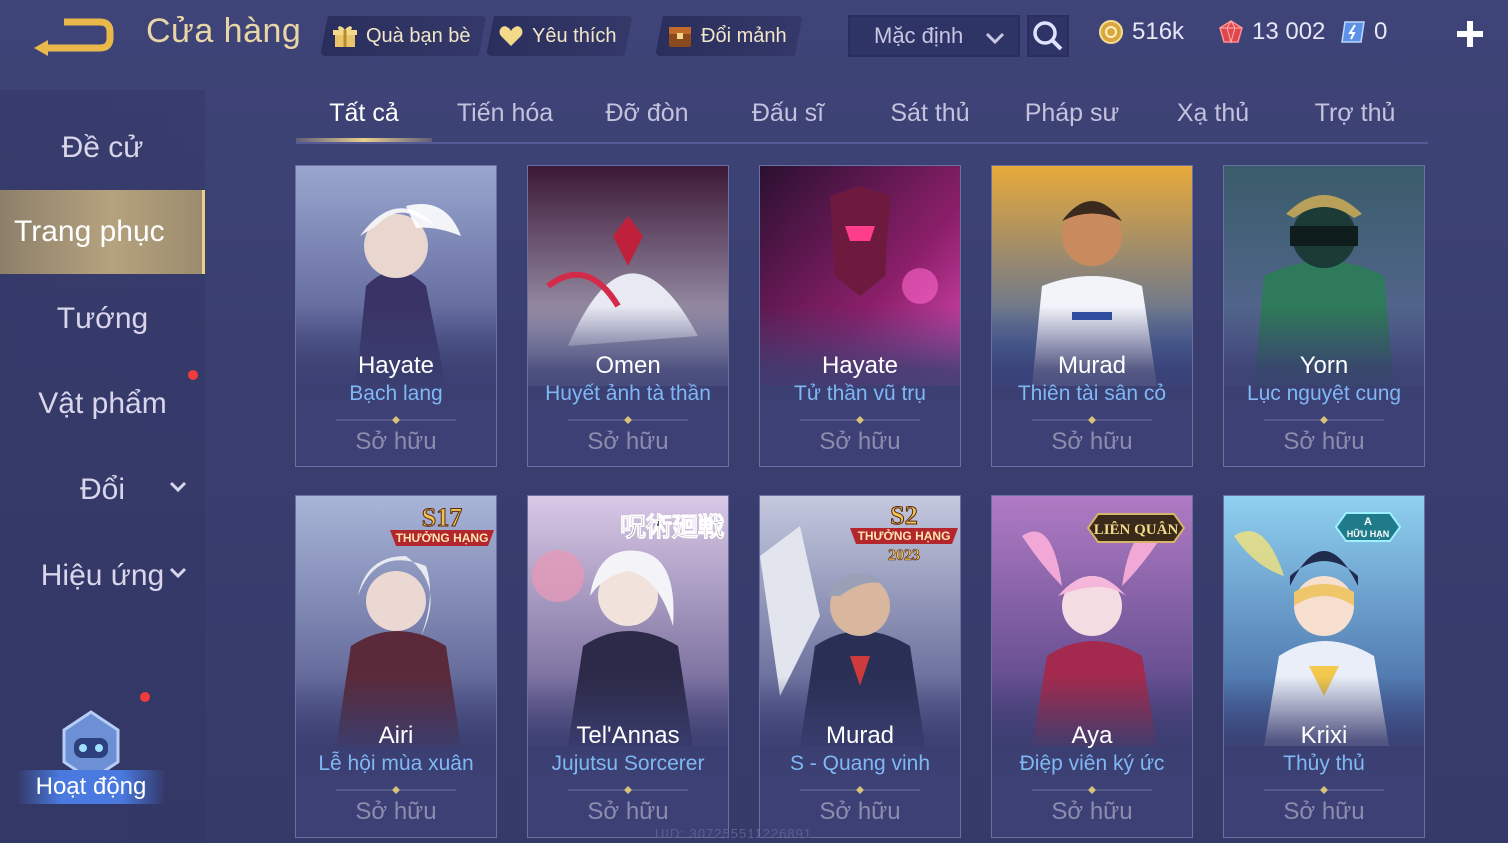  I want to click on season-badge-icon: S2 THƯỞNG HẠNG 2023, so click(904, 532).